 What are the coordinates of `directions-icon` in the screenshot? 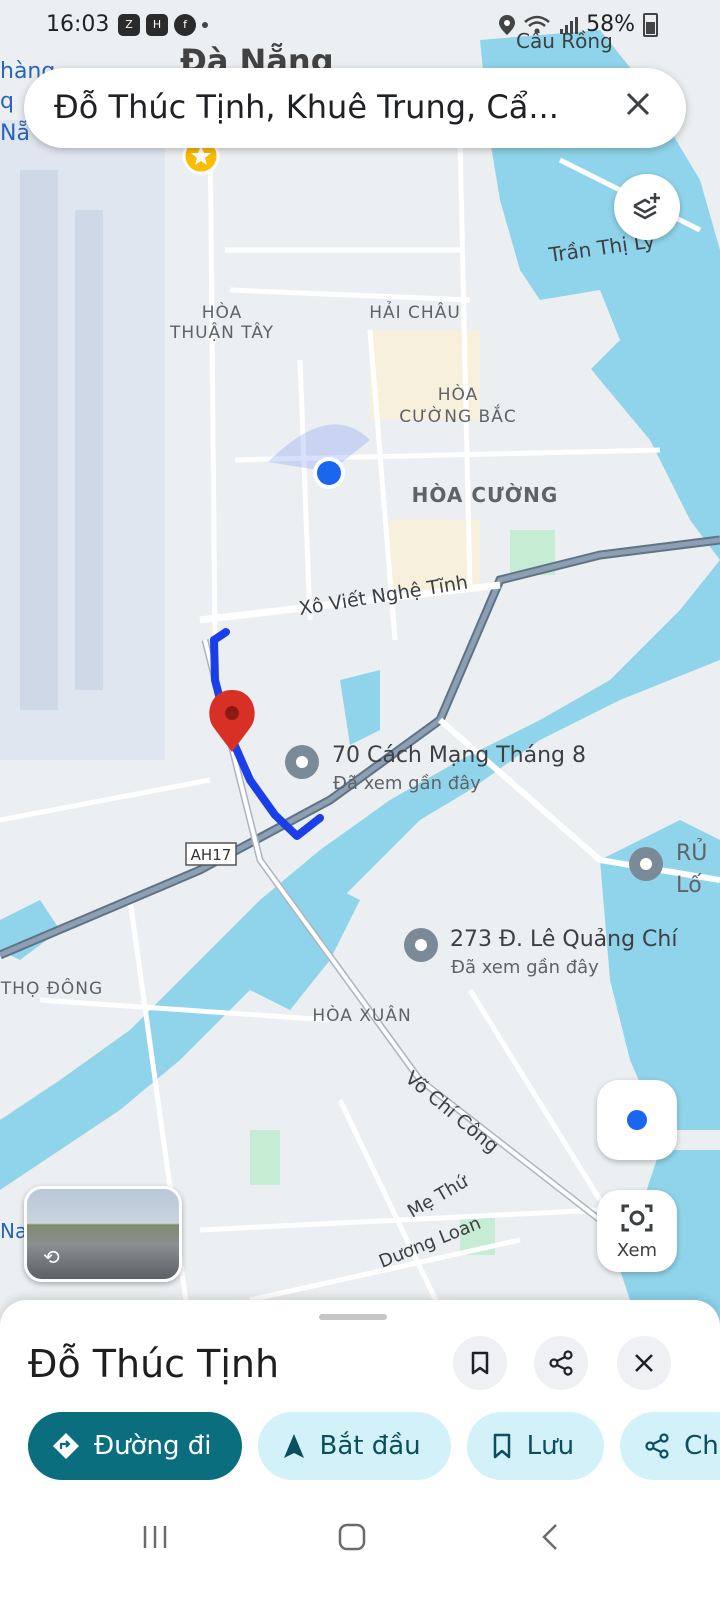 It's located at (66, 1446).